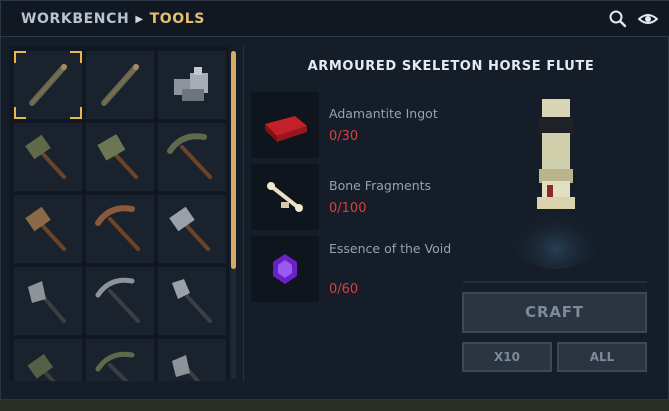 The width and height of the screenshot is (669, 411). I want to click on breadcrumb-arrow-icon: ▶, so click(139, 19).